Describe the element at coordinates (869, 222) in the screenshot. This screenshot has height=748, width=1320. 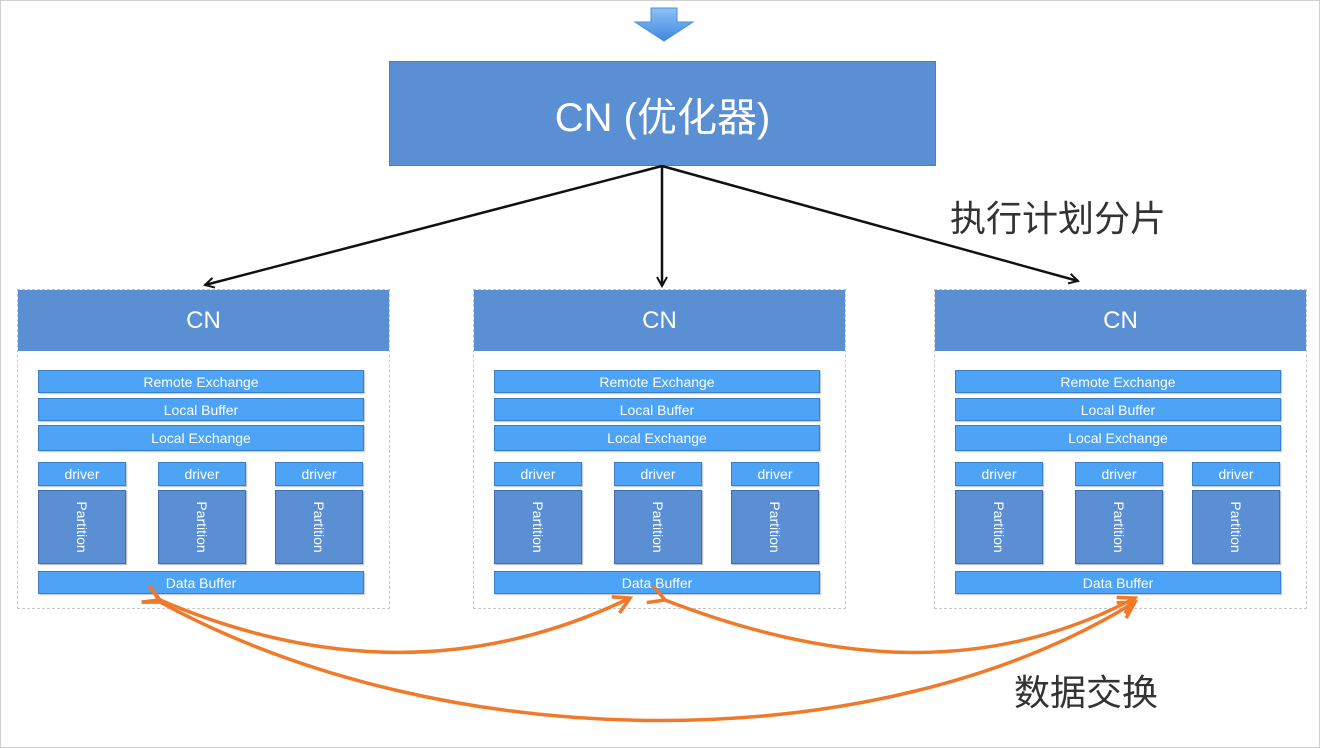
I see `plan-arrow-right` at that location.